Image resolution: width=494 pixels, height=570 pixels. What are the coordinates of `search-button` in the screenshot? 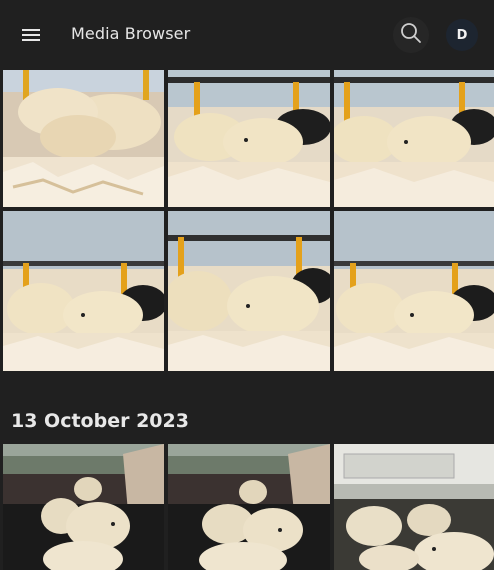 It's located at (411, 35).